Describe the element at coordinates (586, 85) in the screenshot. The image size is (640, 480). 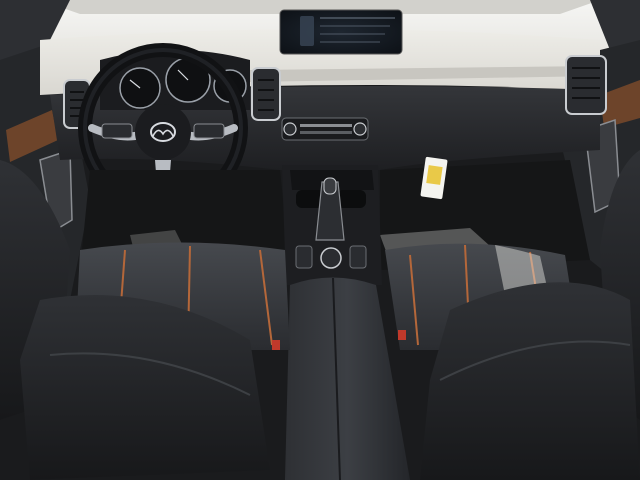
I see `right-air-vent` at that location.